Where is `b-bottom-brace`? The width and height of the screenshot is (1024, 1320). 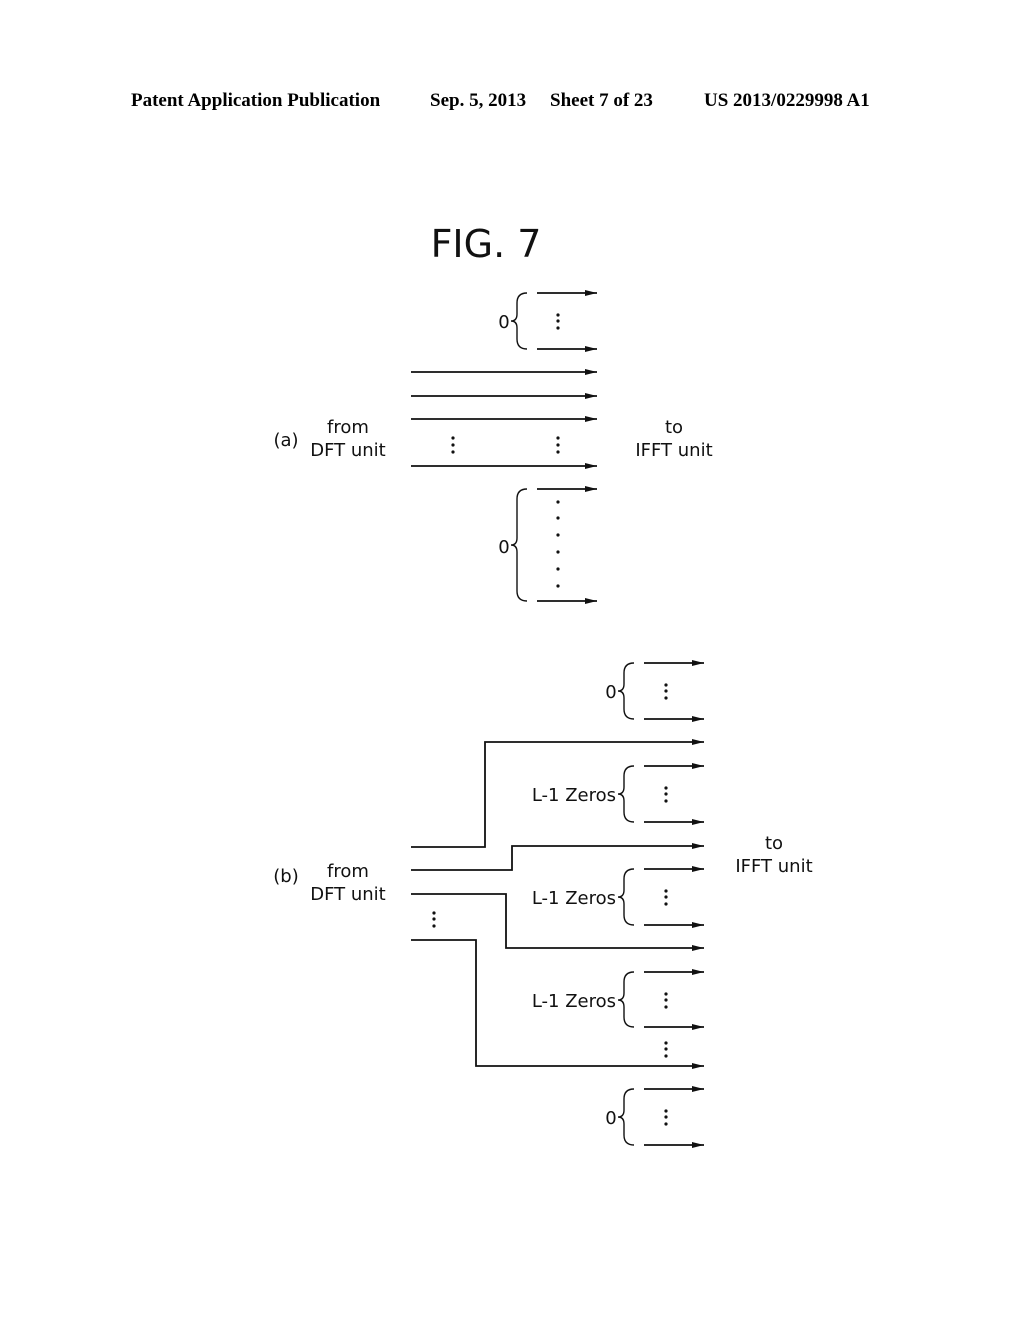
b-bottom-brace is located at coordinates (626, 1117).